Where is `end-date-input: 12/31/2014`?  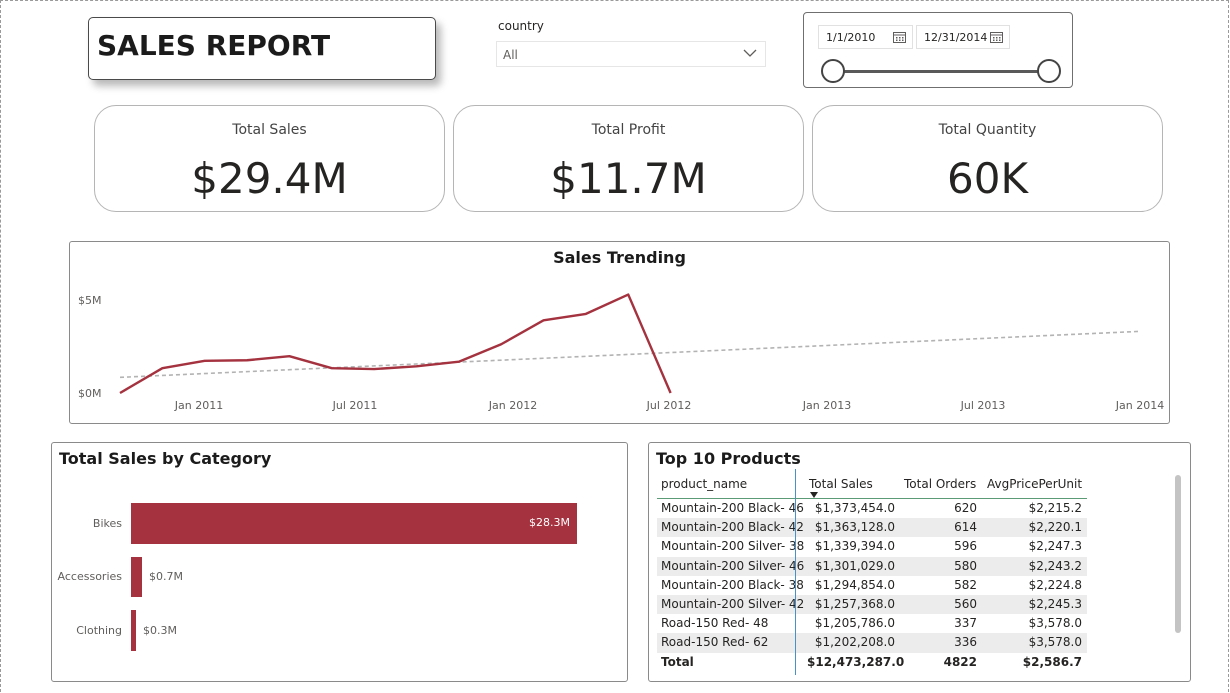
end-date-input: 12/31/2014 is located at coordinates (963, 37).